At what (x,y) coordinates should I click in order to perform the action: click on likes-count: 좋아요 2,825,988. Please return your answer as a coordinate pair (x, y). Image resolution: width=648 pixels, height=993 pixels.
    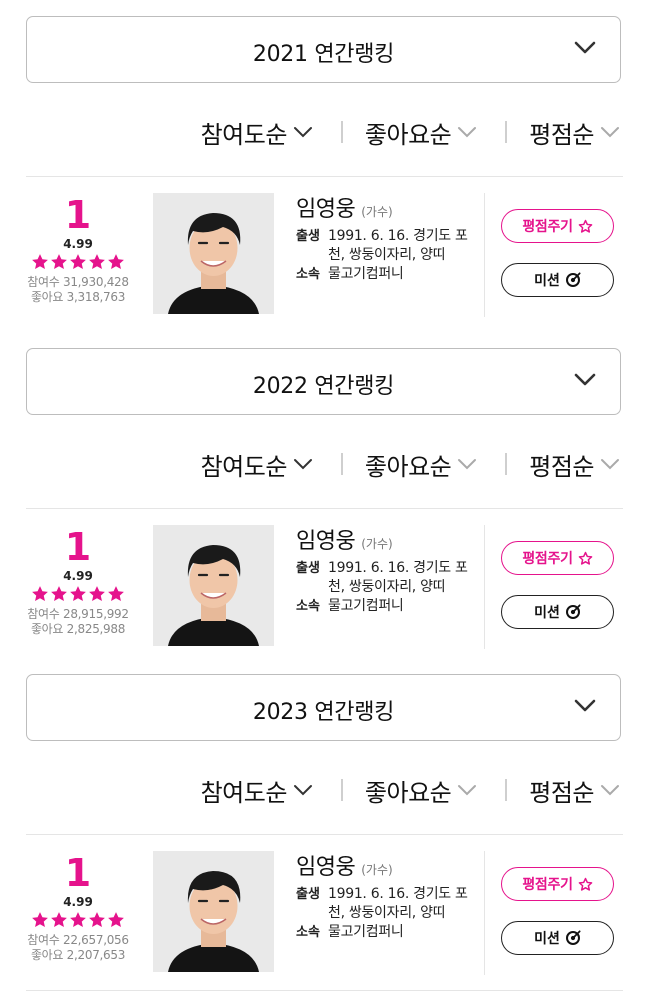
    Looking at the image, I should click on (78, 629).